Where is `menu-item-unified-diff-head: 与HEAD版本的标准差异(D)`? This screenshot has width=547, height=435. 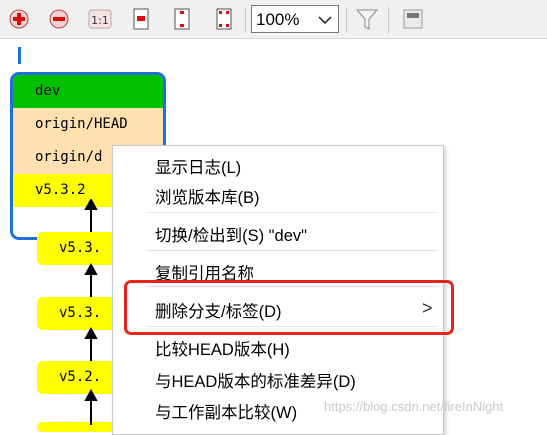 menu-item-unified-diff-head: 与HEAD版本的标准差异(D) is located at coordinates (255, 380).